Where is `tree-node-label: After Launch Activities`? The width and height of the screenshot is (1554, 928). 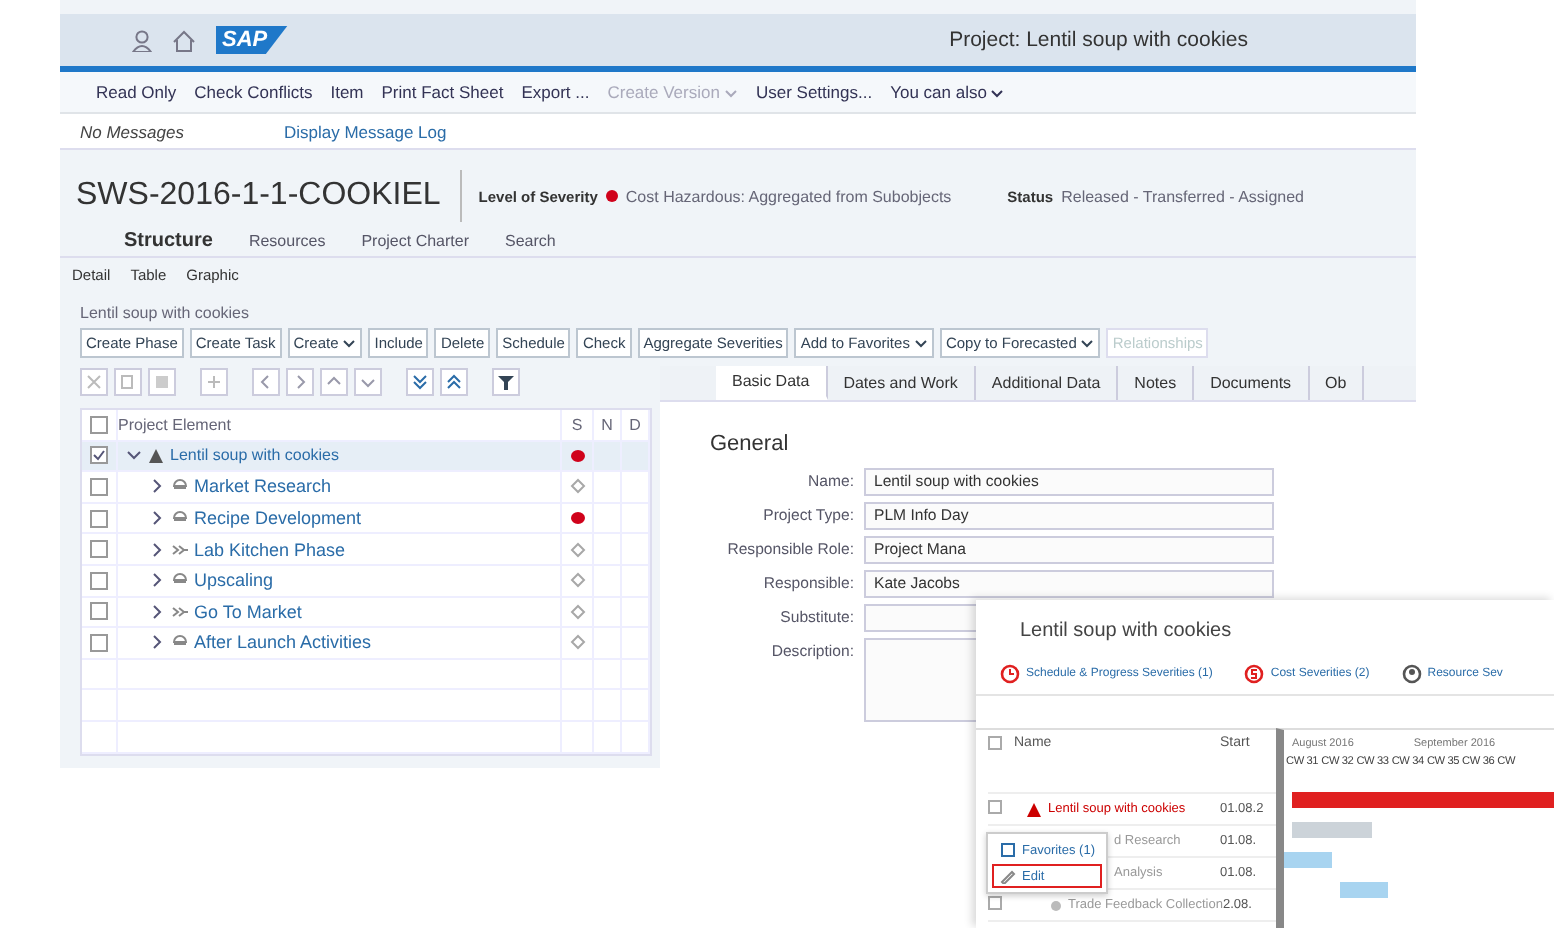
tree-node-label: After Launch Activities is located at coordinates (283, 642).